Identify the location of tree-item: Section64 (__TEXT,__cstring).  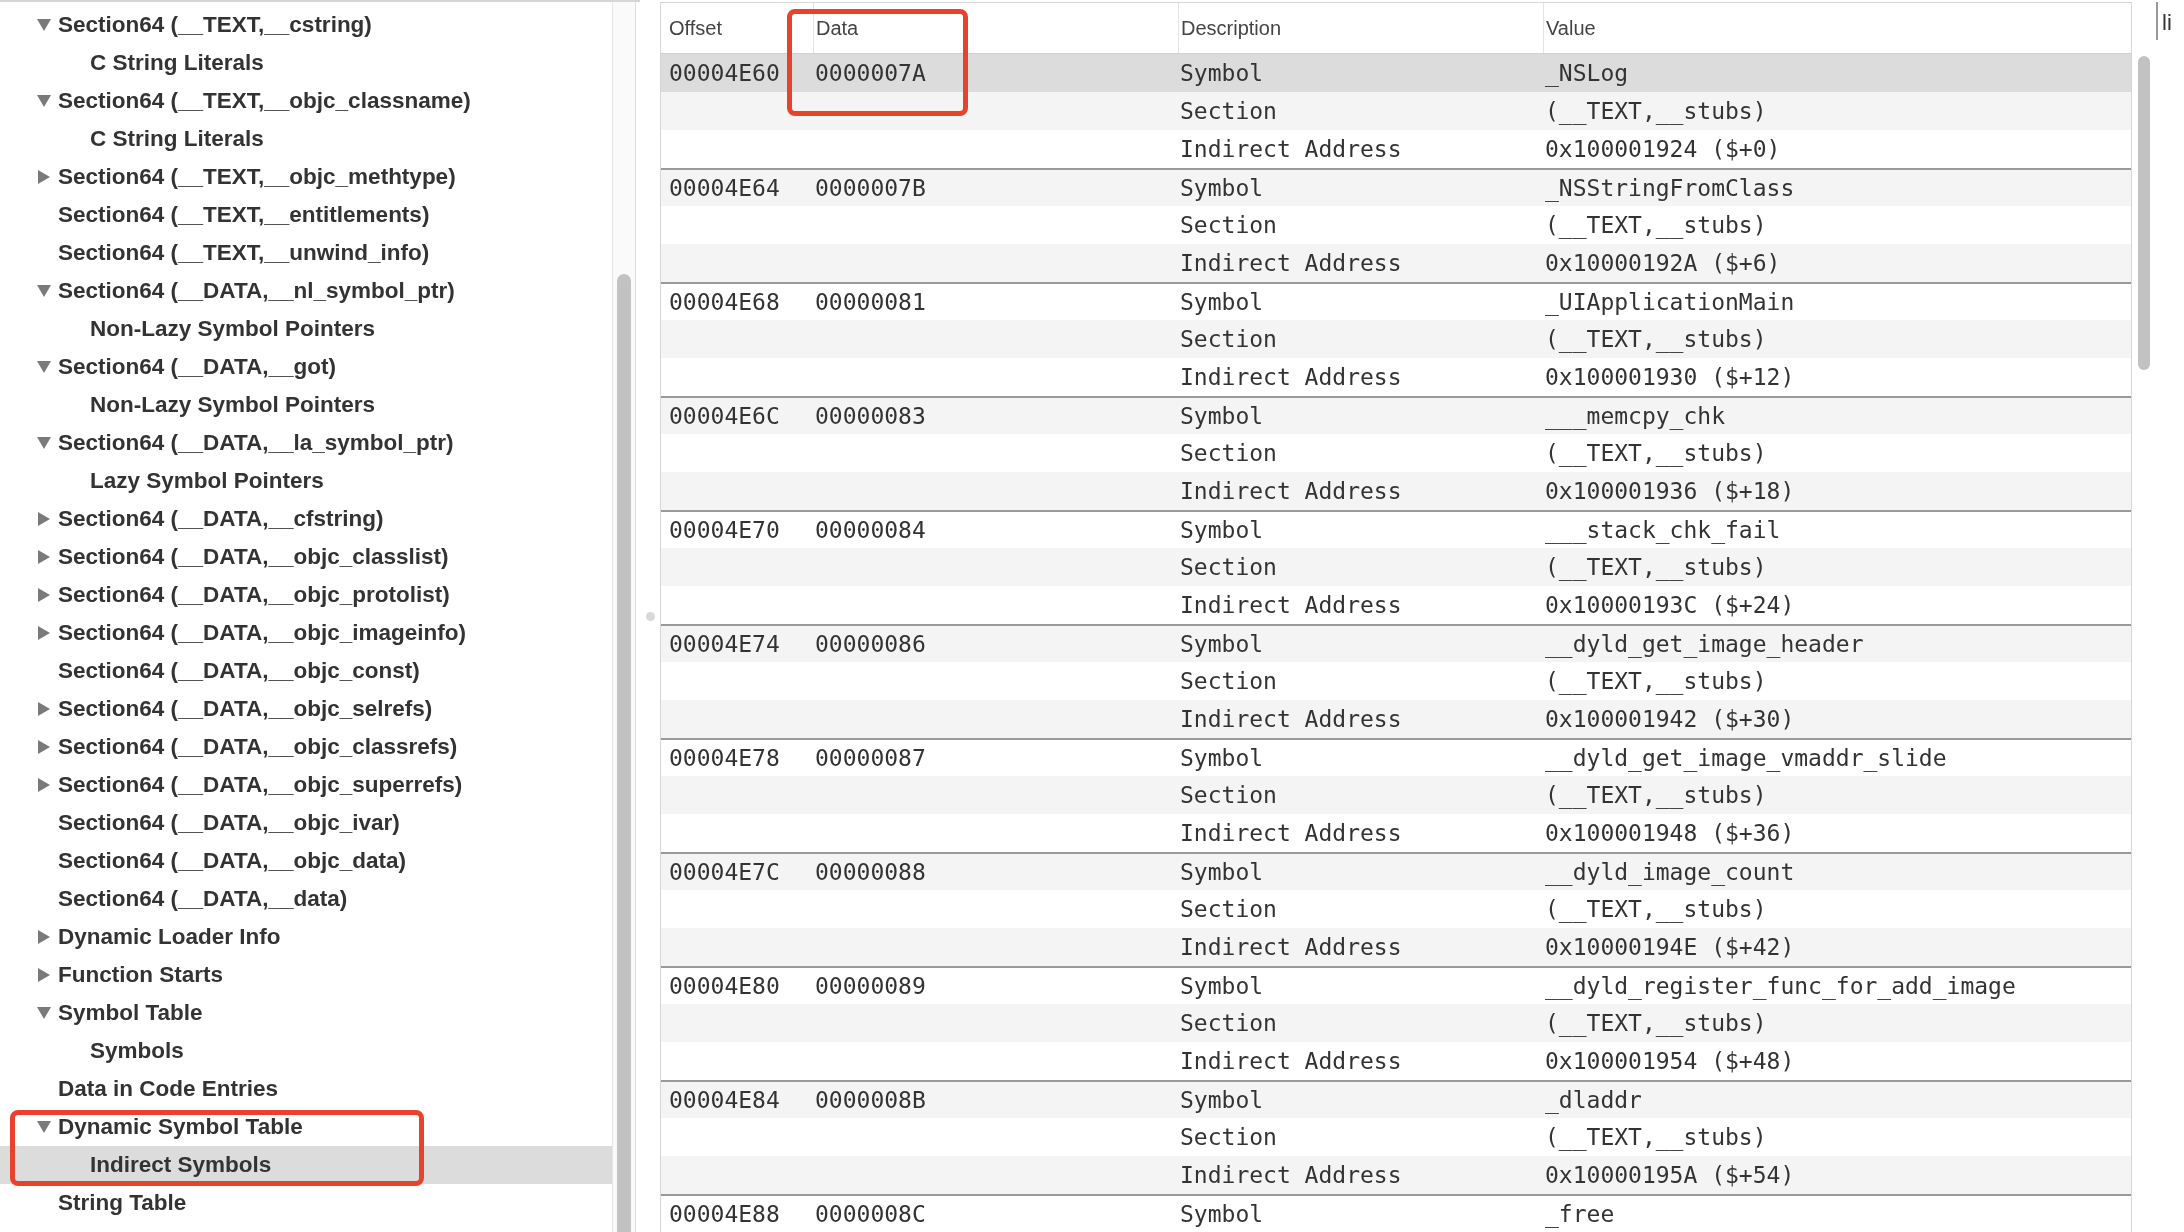
(306, 25).